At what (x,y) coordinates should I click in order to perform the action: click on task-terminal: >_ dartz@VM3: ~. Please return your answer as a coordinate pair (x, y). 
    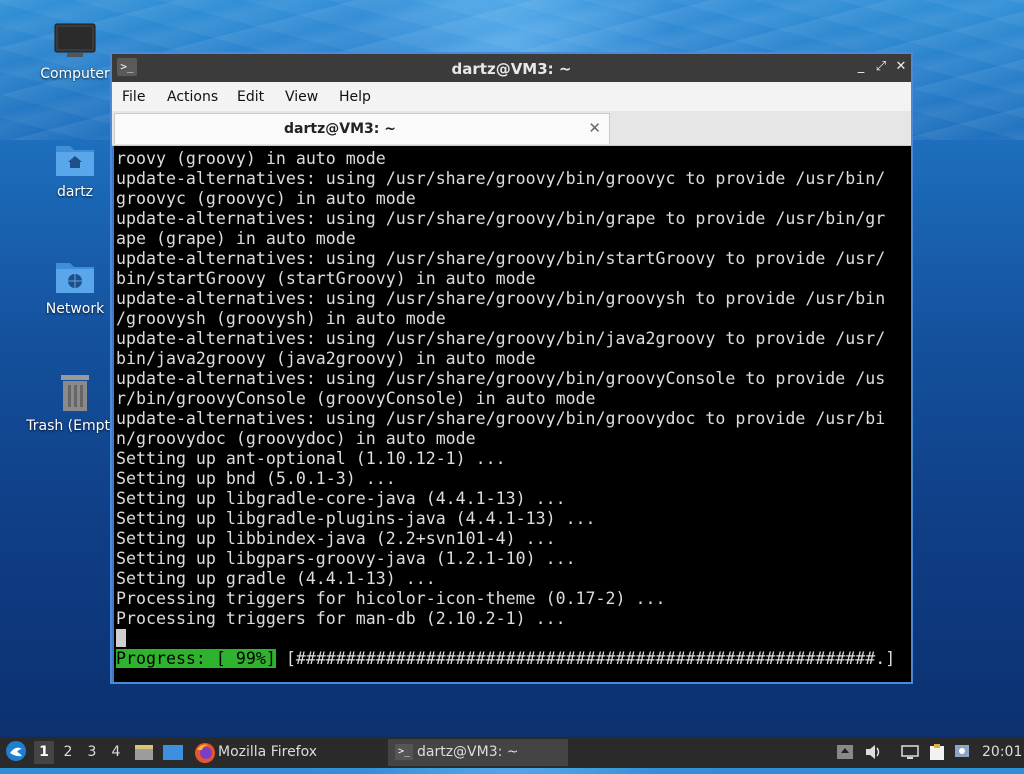
    Looking at the image, I should click on (478, 752).